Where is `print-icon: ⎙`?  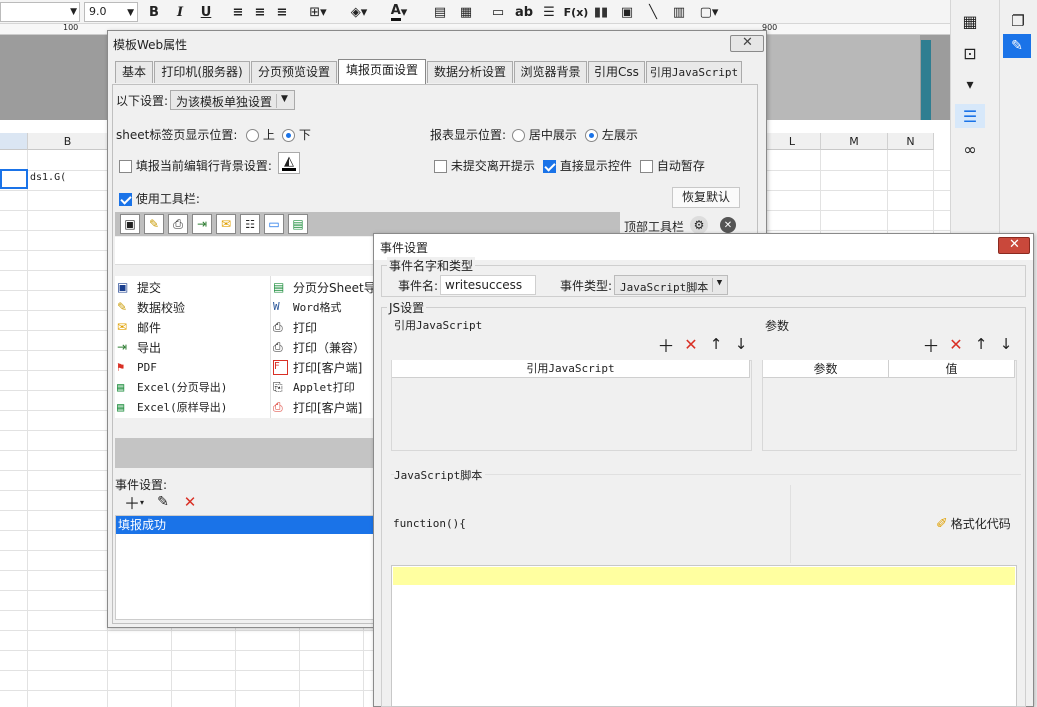
print-icon: ⎙ is located at coordinates (178, 224).